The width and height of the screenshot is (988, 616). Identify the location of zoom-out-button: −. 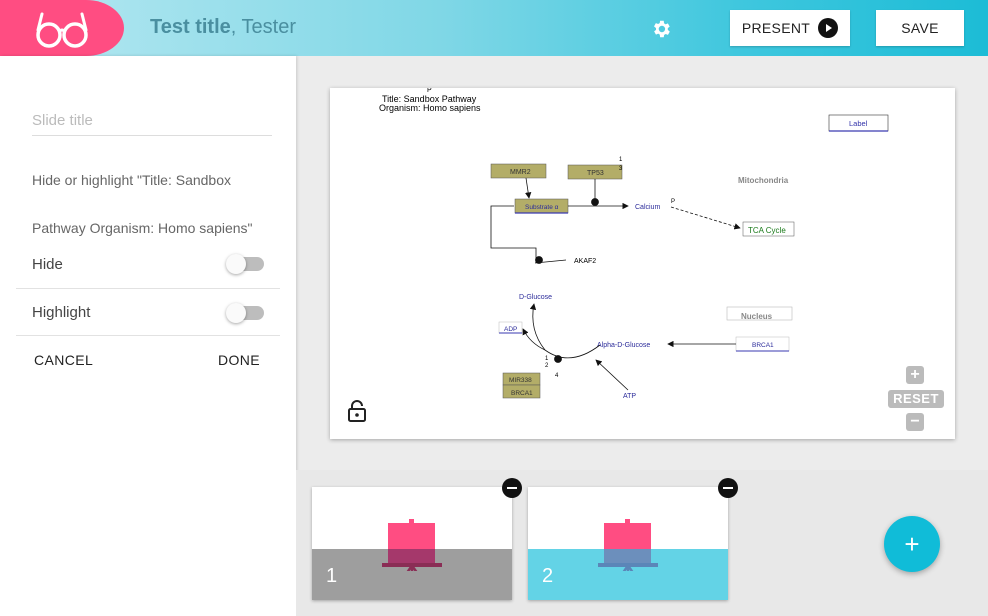
(915, 422).